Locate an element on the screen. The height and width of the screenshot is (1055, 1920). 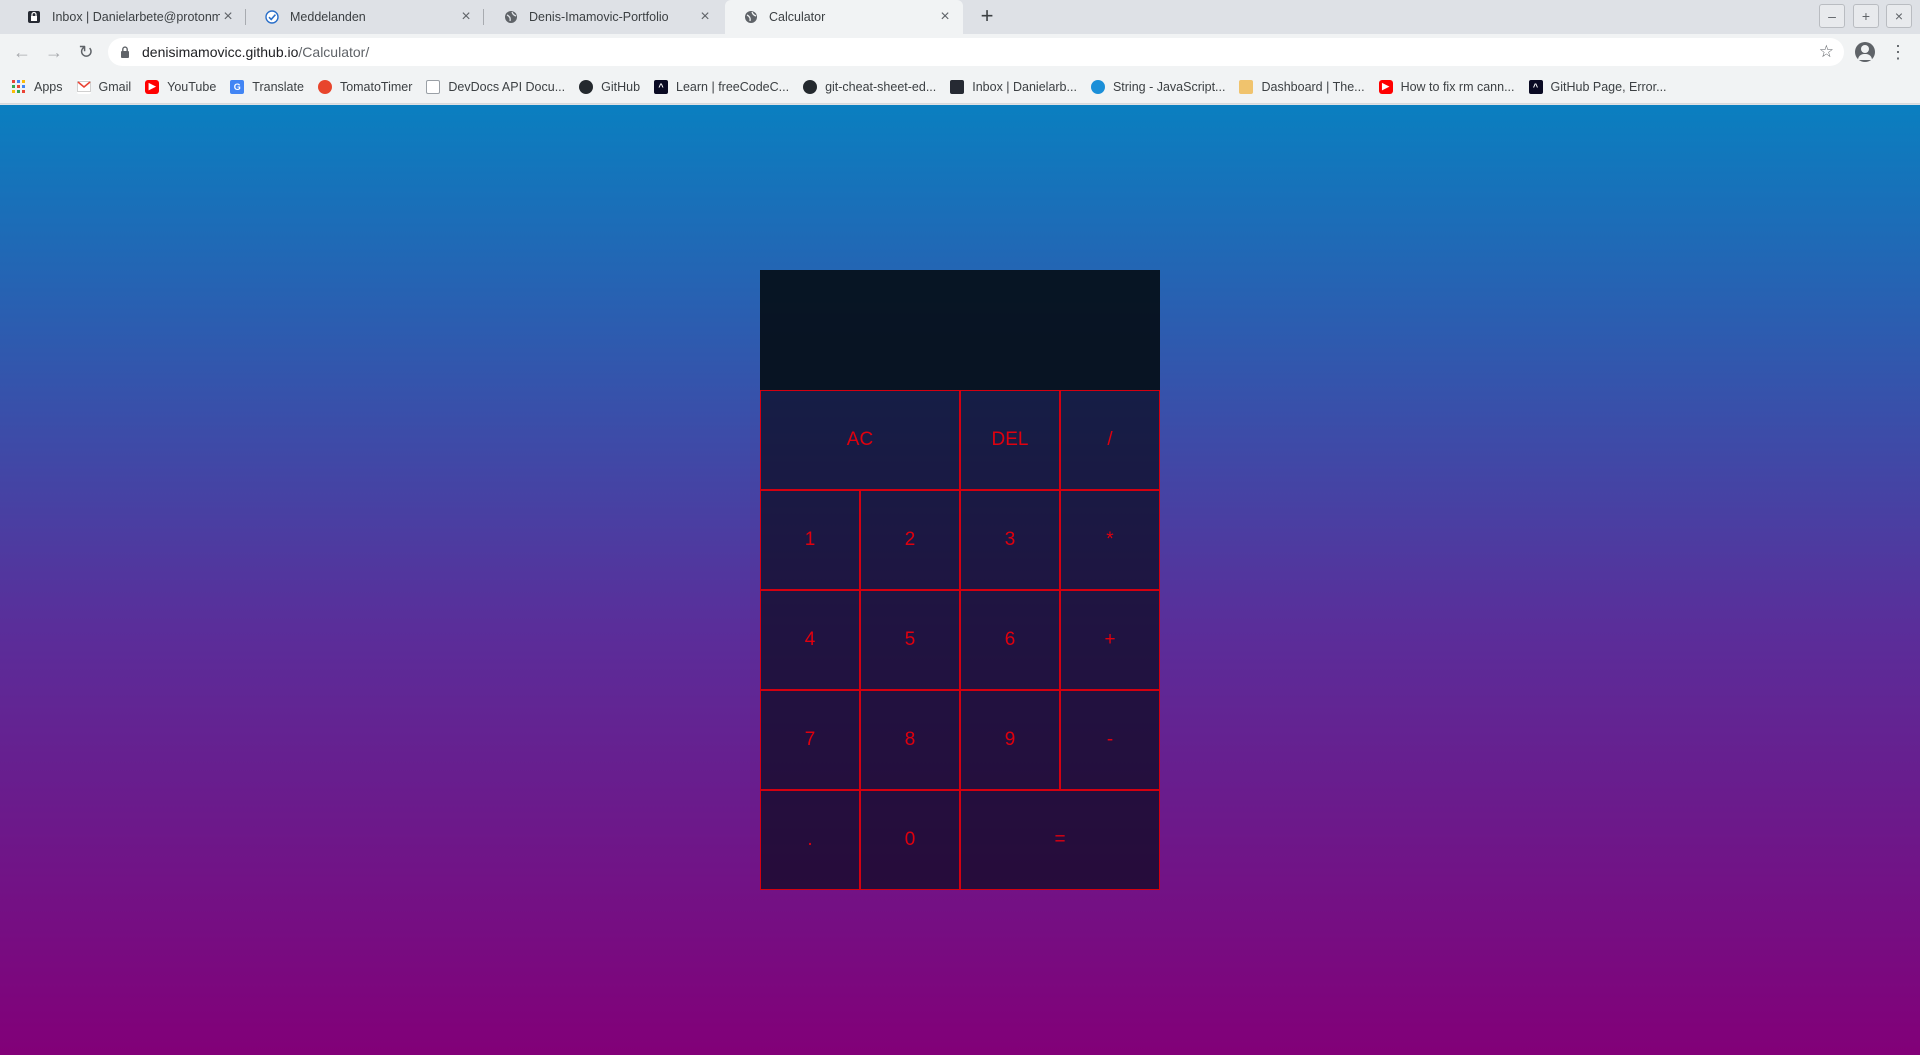
tab-meddelanden: Meddelanden × is located at coordinates (365, 16).